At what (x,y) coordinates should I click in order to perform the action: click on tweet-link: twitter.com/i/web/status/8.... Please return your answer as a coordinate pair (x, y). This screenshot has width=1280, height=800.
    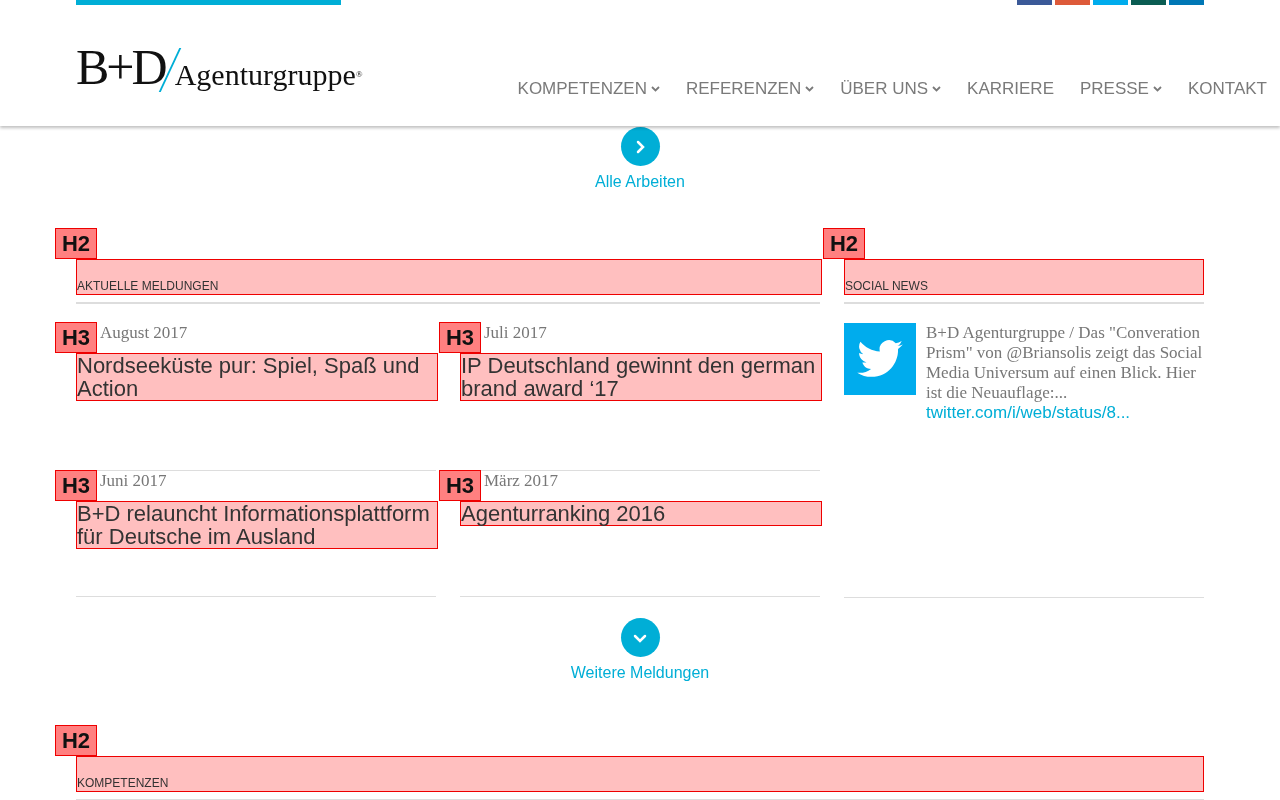
    Looking at the image, I should click on (1028, 412).